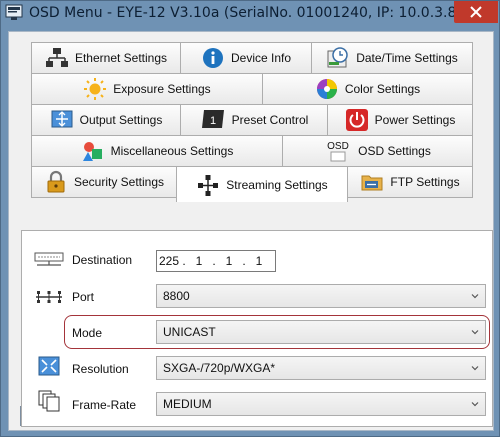 The image size is (500, 437). What do you see at coordinates (49, 402) in the screenshot?
I see `frame-rate-icon` at bounding box center [49, 402].